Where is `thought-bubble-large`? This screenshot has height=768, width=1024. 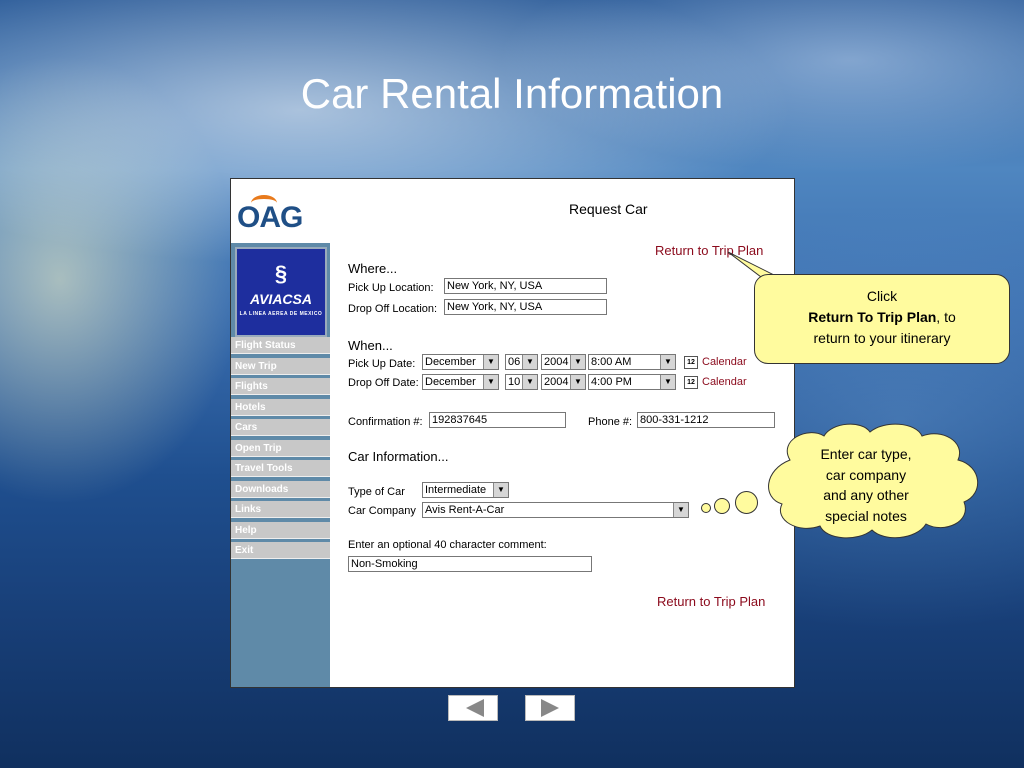 thought-bubble-large is located at coordinates (746, 502).